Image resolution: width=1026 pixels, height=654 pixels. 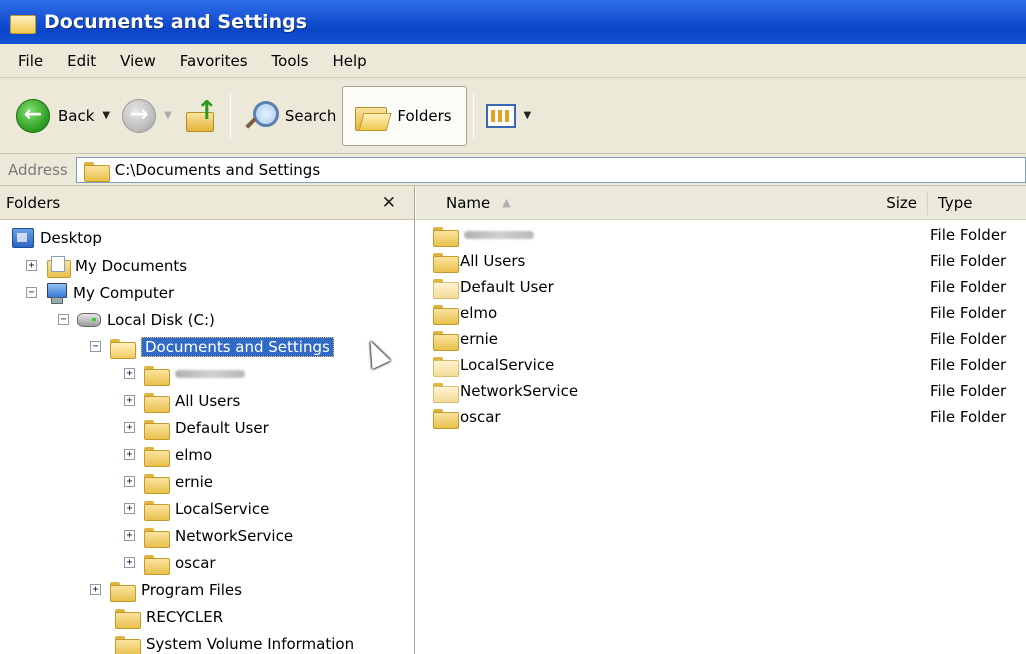 I want to click on list-item: elmo File Folder, so click(x=719, y=313).